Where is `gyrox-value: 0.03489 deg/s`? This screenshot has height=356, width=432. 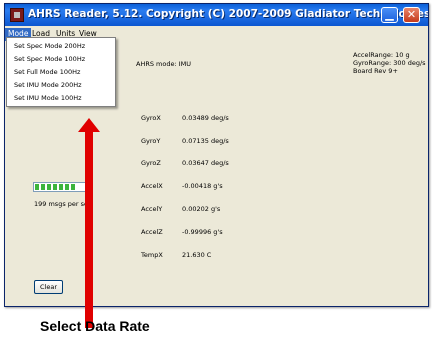
gyrox-value: 0.03489 deg/s is located at coordinates (205, 118).